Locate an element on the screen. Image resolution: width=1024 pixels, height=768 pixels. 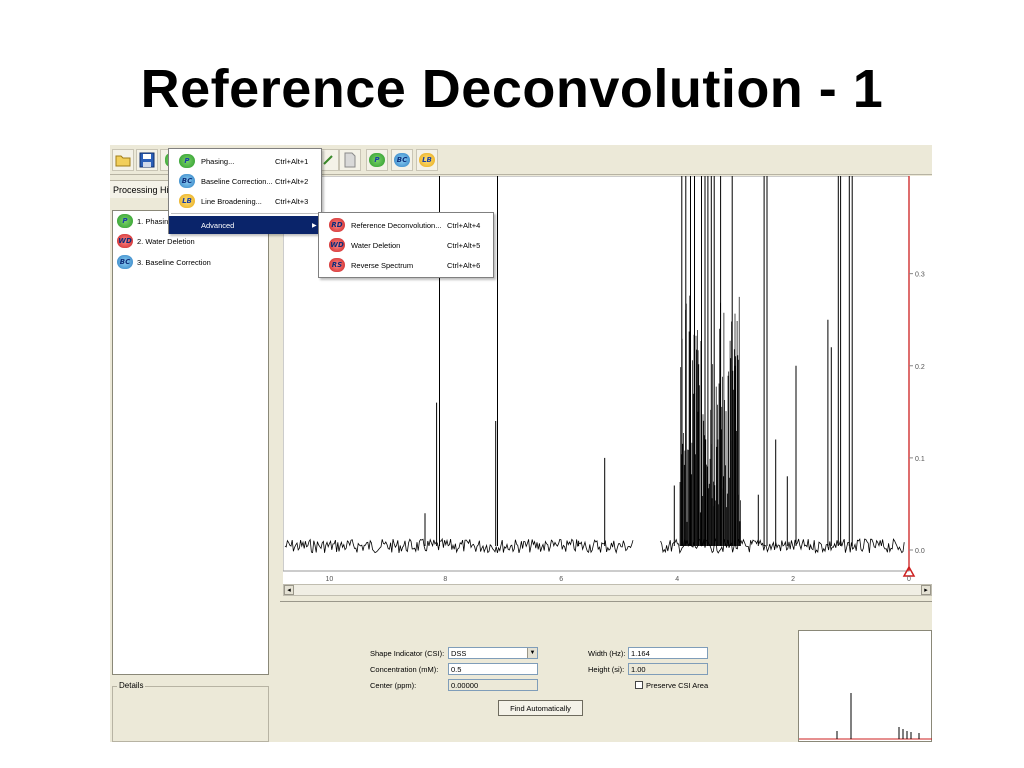
menu-item-reverse-spectrum: RS Reverse Spectrum Ctrl+Alt+6 is located at coordinates (406, 265).